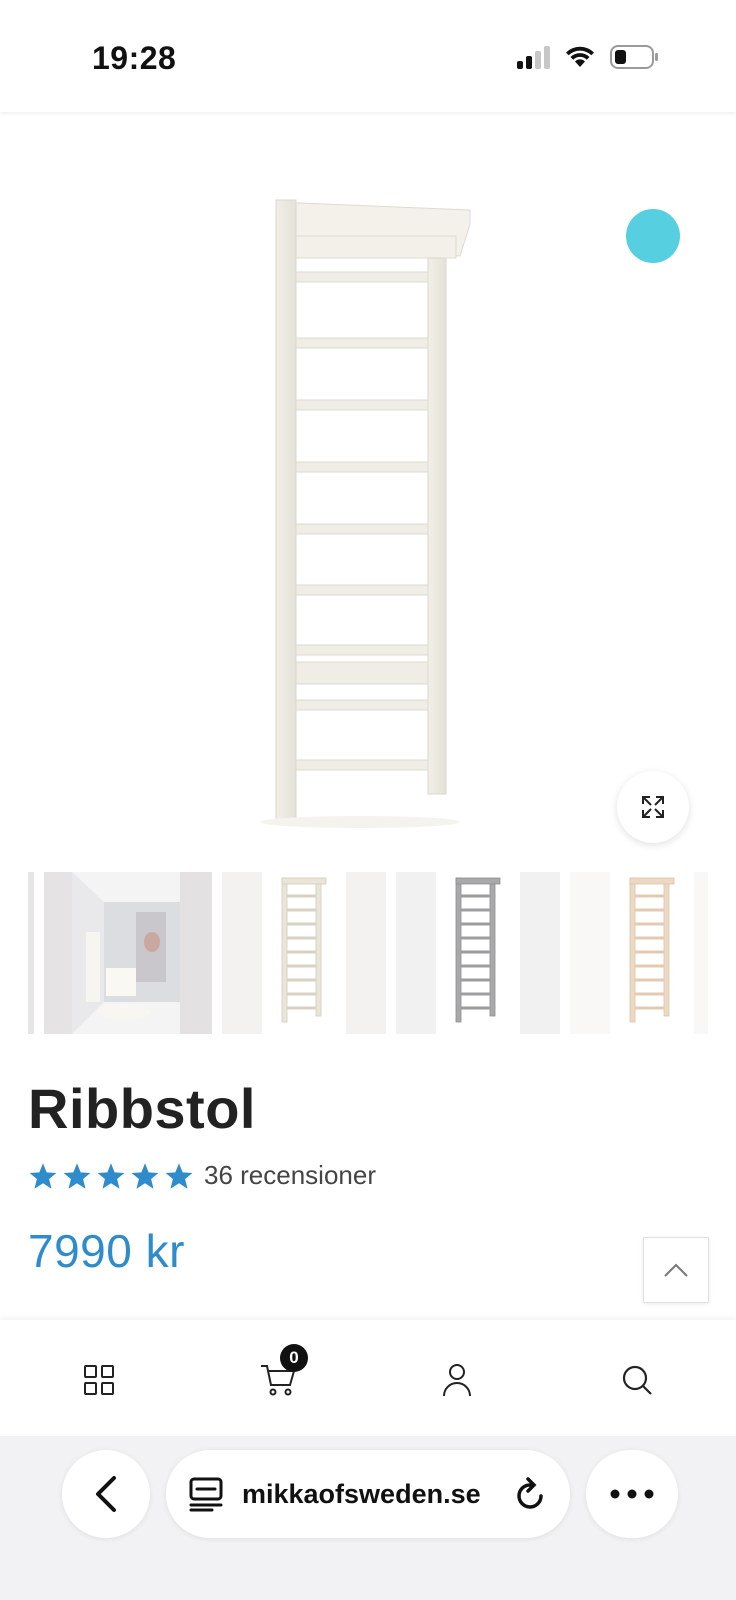  I want to click on more-dots-icon, so click(632, 1494).